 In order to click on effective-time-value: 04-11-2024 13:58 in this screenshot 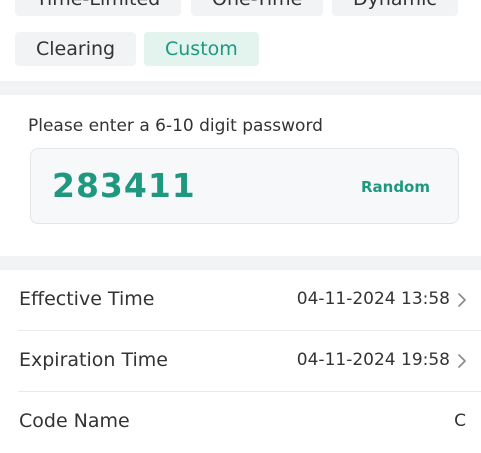, I will do `click(373, 299)`.